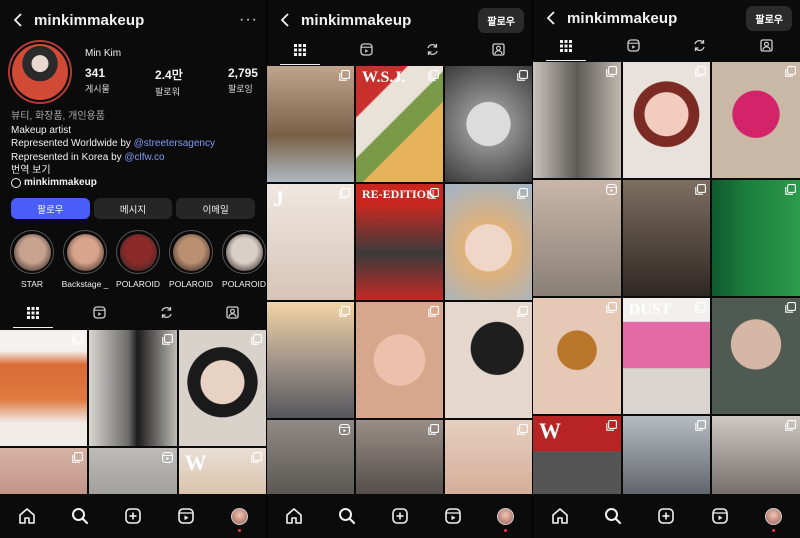 This screenshot has height=538, width=800. What do you see at coordinates (611, 189) in the screenshot?
I see `reel-badge-icon` at bounding box center [611, 189].